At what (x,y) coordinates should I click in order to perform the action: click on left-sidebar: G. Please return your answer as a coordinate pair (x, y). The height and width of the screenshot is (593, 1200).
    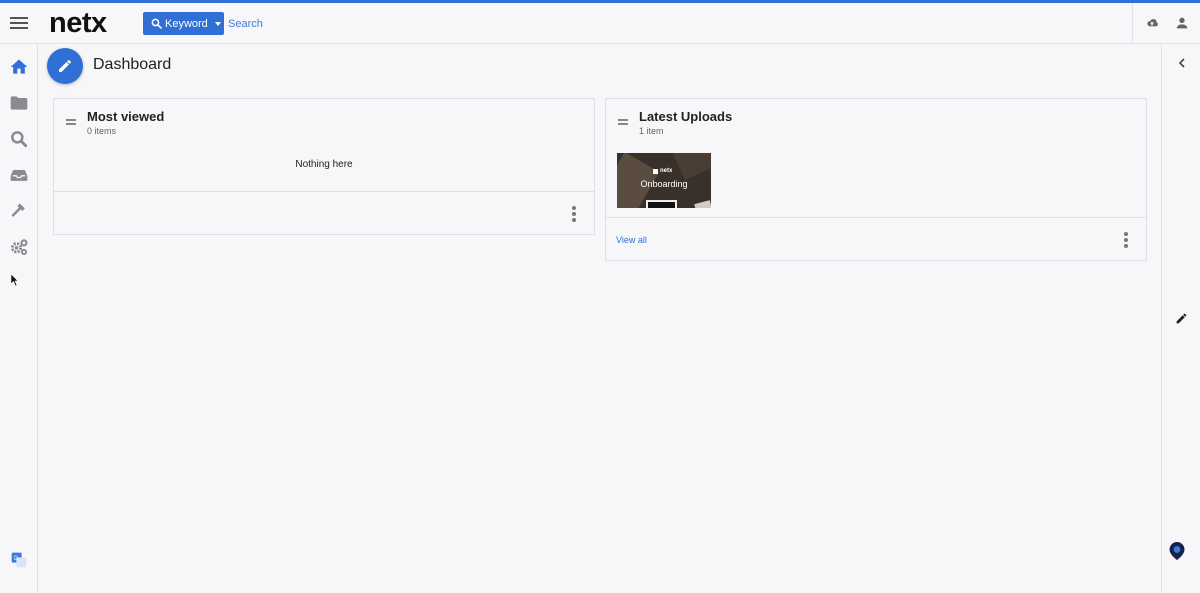
    Looking at the image, I should click on (19, 318).